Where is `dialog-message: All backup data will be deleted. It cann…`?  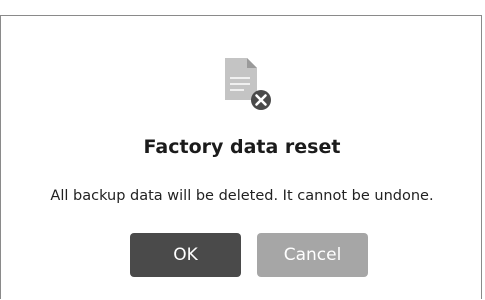
dialog-message: All backup data will be deleted. It cann… is located at coordinates (242, 196).